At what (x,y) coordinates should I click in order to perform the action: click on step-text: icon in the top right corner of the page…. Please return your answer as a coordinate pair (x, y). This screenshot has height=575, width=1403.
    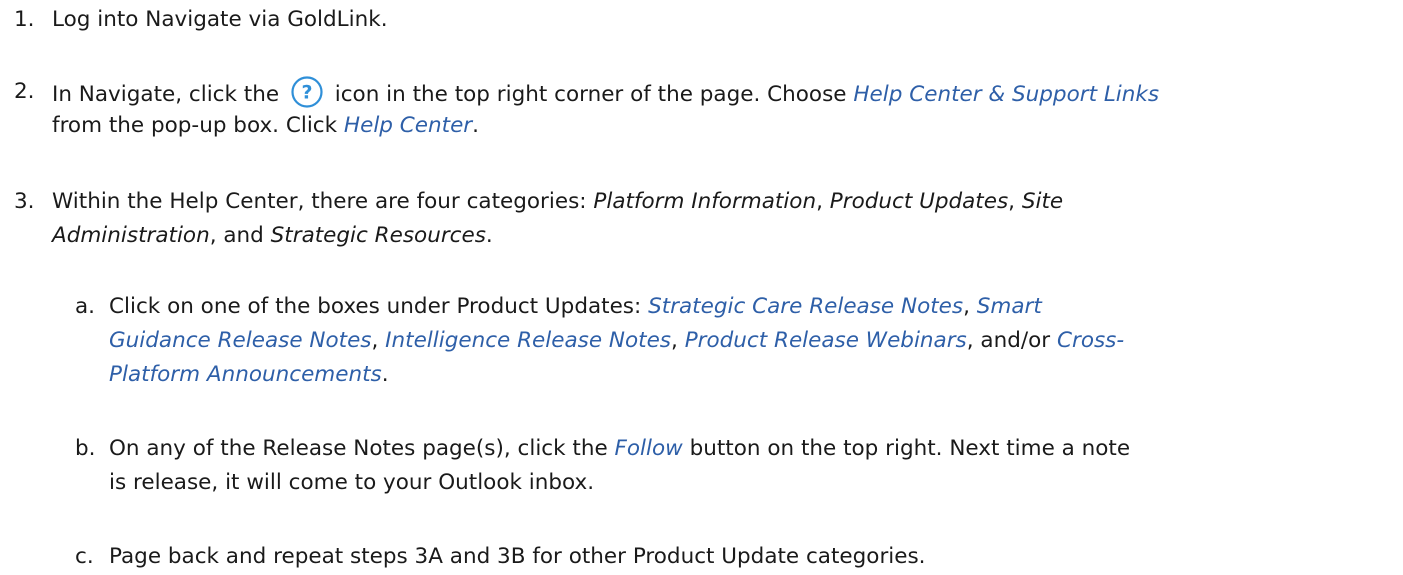
    Looking at the image, I should click on (590, 94).